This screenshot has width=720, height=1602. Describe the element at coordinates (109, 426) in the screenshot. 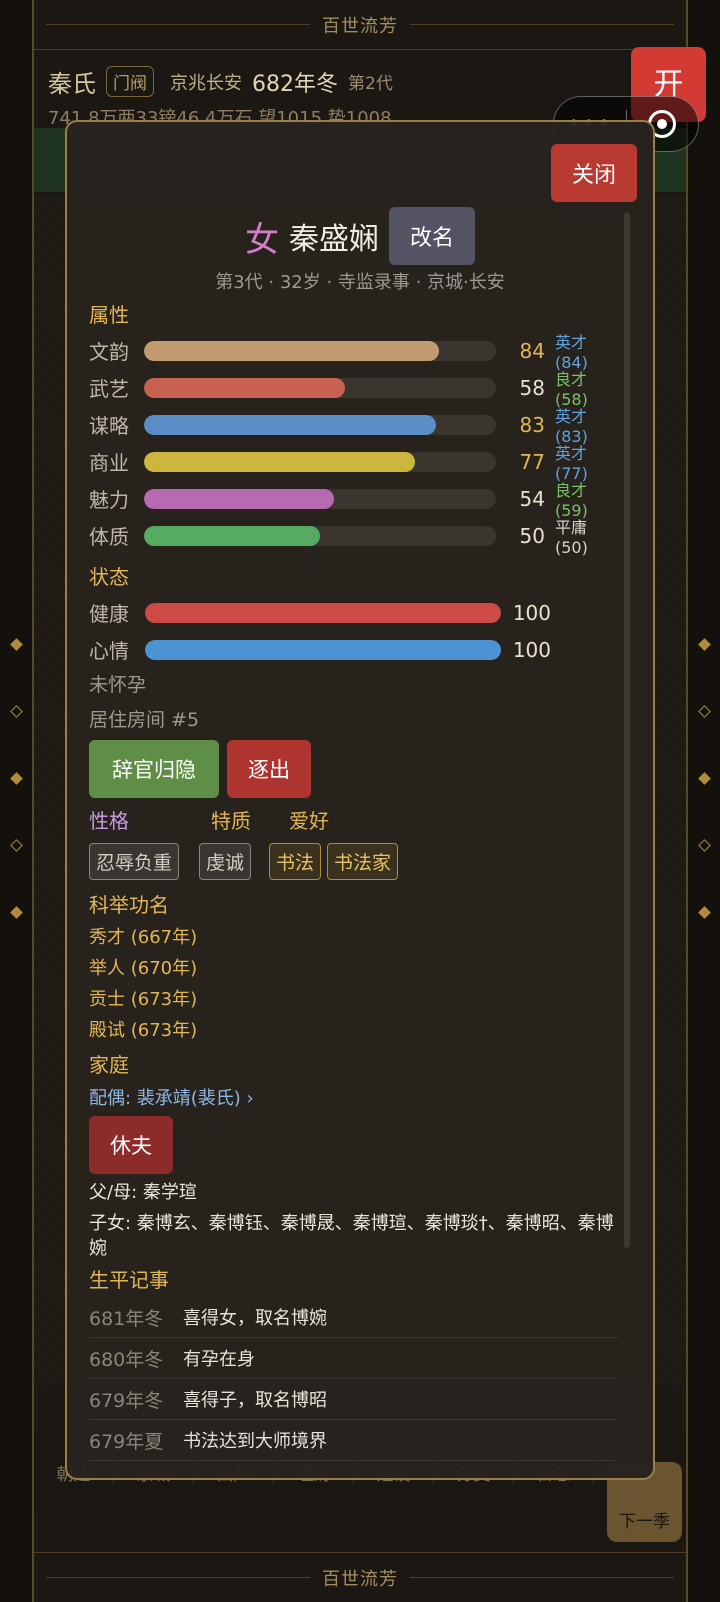

I see `attribute-label: 谋略` at that location.